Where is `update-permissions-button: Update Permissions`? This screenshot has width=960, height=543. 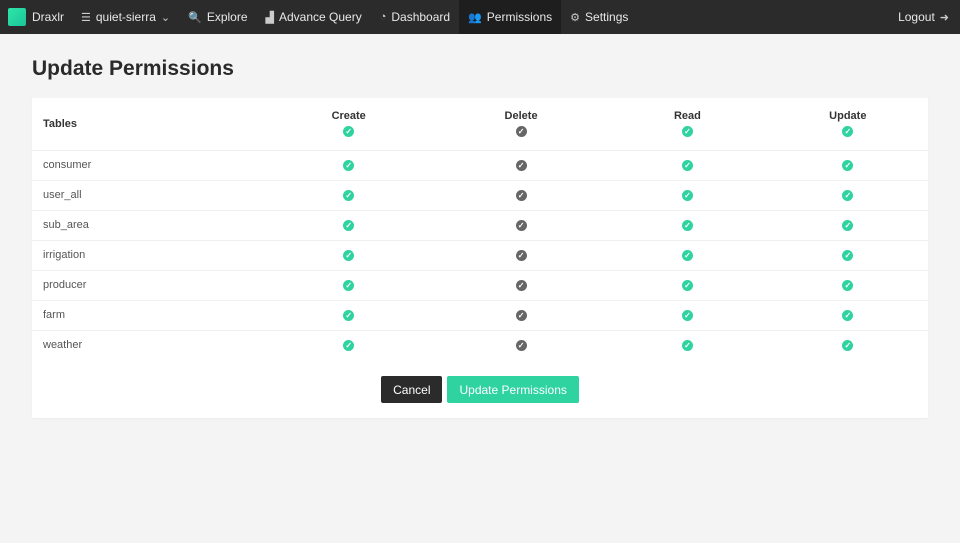 update-permissions-button: Update Permissions is located at coordinates (513, 389).